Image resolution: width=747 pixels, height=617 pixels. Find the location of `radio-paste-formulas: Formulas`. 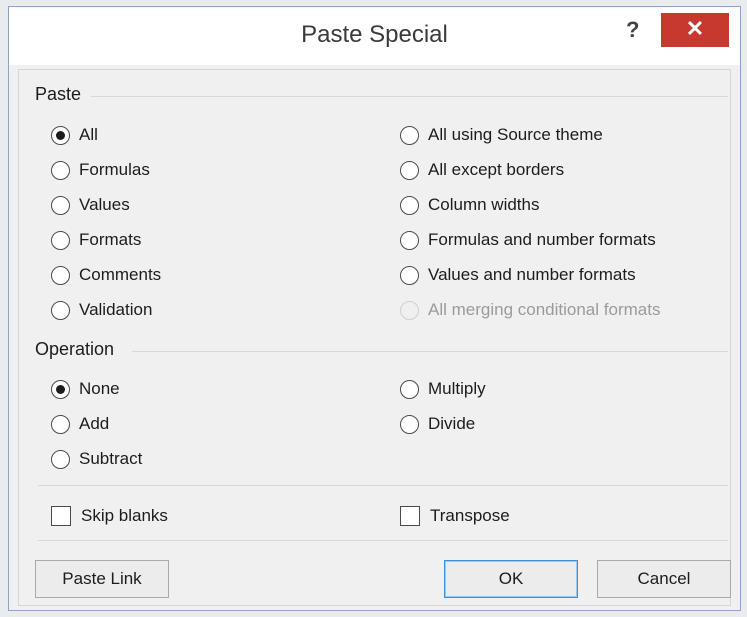

radio-paste-formulas: Formulas is located at coordinates (100, 170).